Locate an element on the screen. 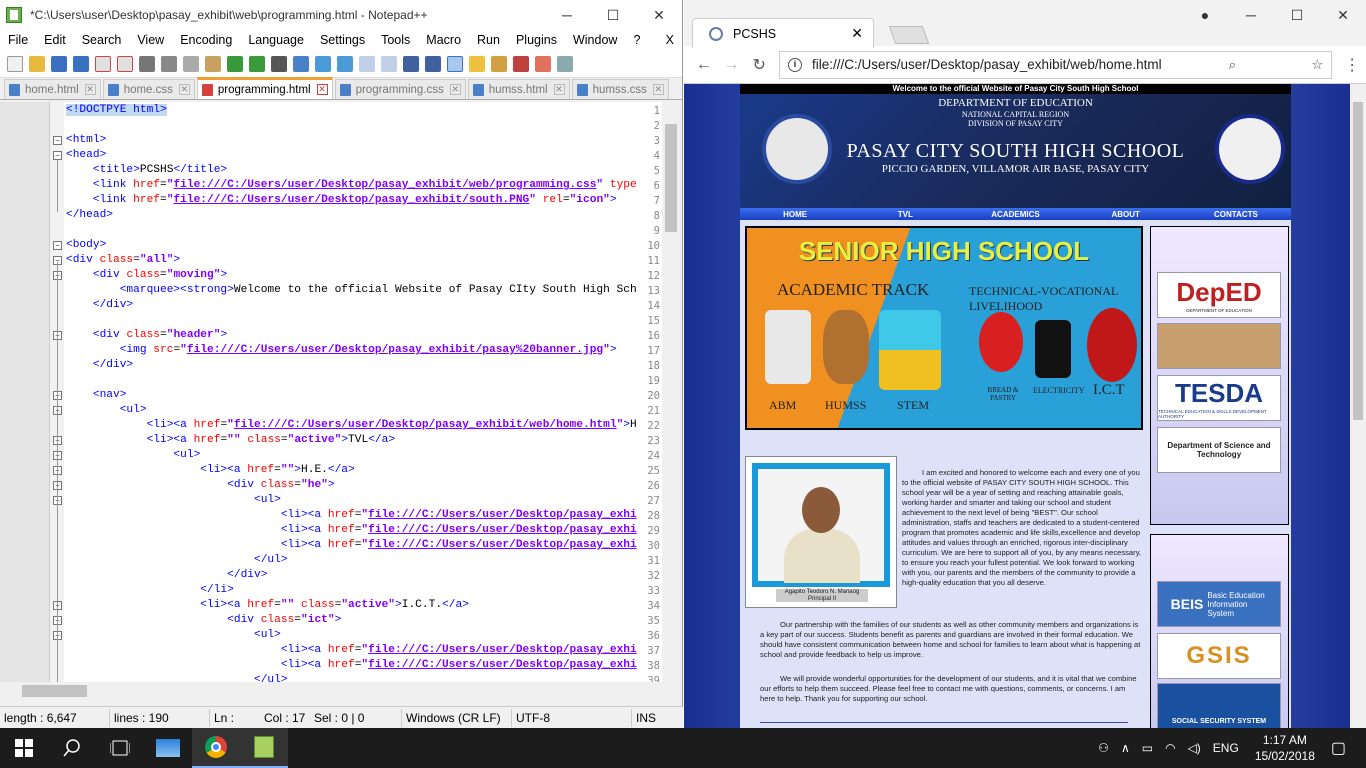  people-icon: ⚇ is located at coordinates (1103, 748).